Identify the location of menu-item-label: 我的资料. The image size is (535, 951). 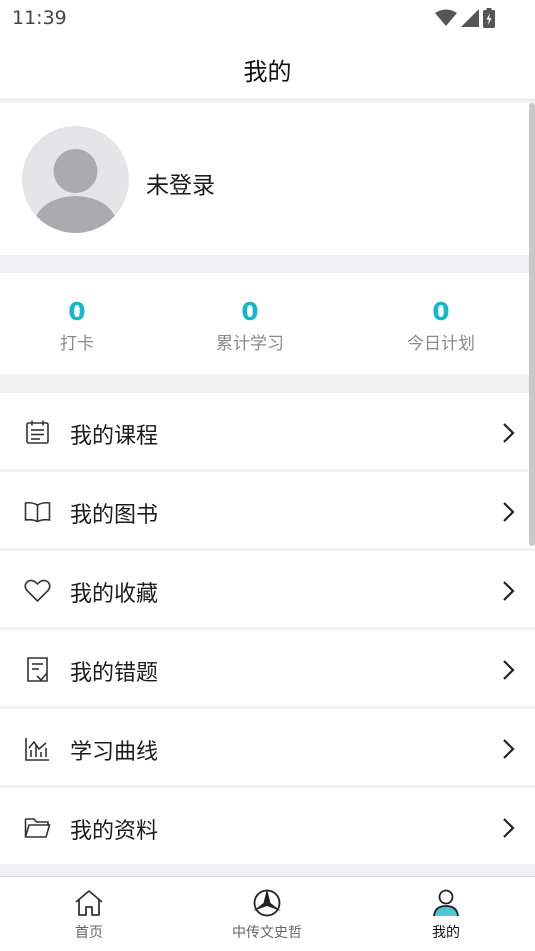
(114, 831).